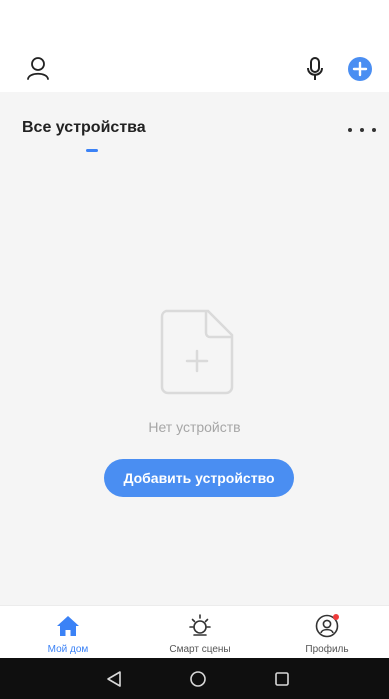 Image resolution: width=389 pixels, height=699 pixels. Describe the element at coordinates (327, 626) in the screenshot. I see `profile-icon` at that location.